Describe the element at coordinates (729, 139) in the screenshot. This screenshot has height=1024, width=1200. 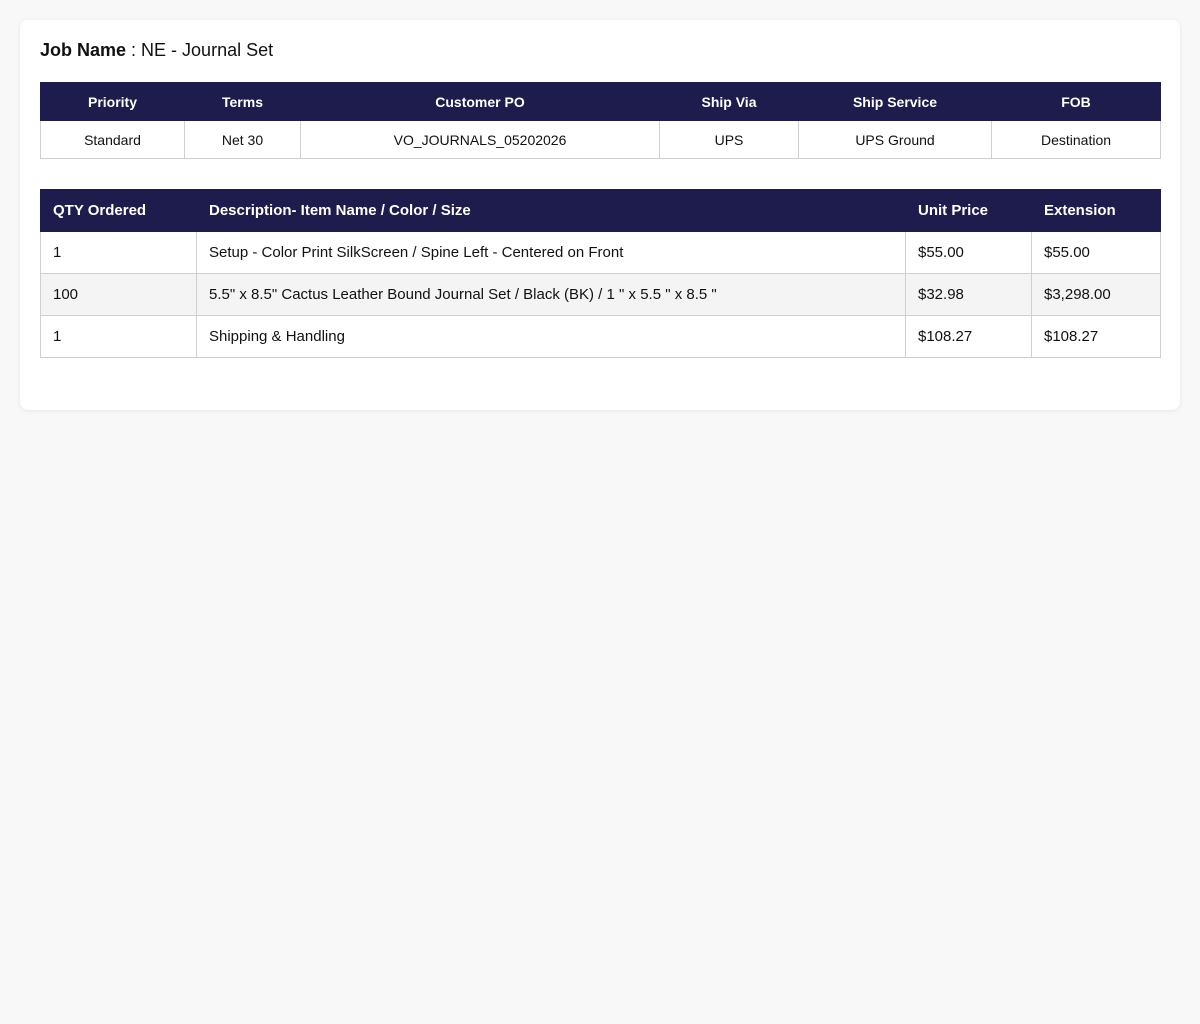
I see `ship-via-value: UPS` at that location.